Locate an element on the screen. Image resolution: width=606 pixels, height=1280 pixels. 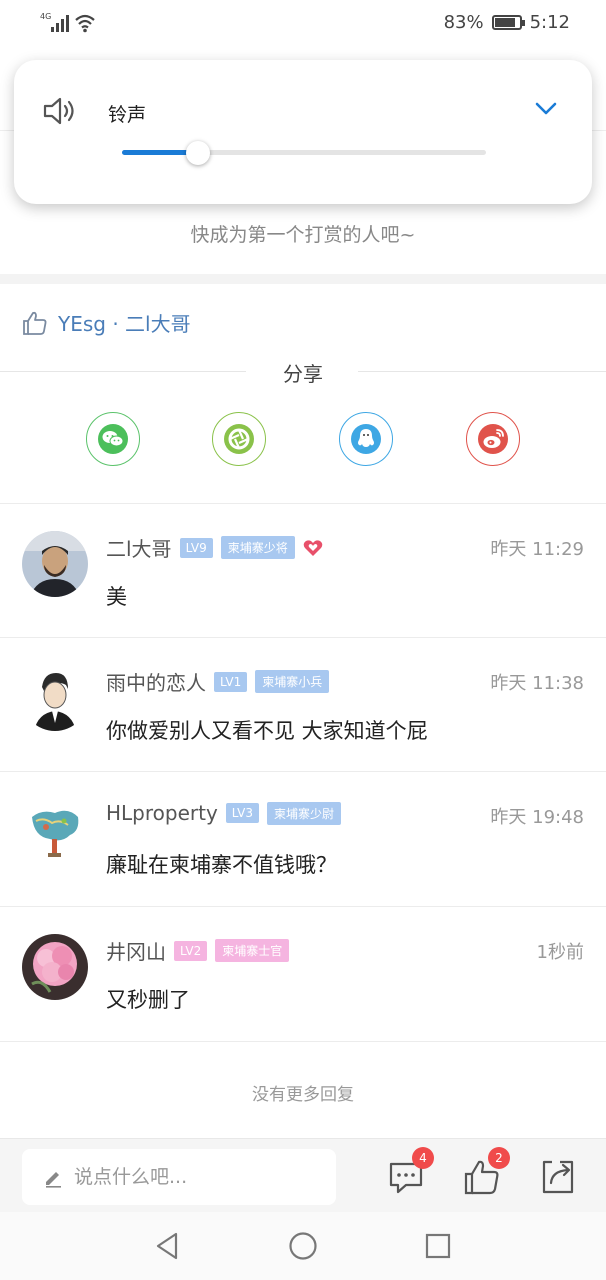
volume-slider is located at coordinates (304, 153).